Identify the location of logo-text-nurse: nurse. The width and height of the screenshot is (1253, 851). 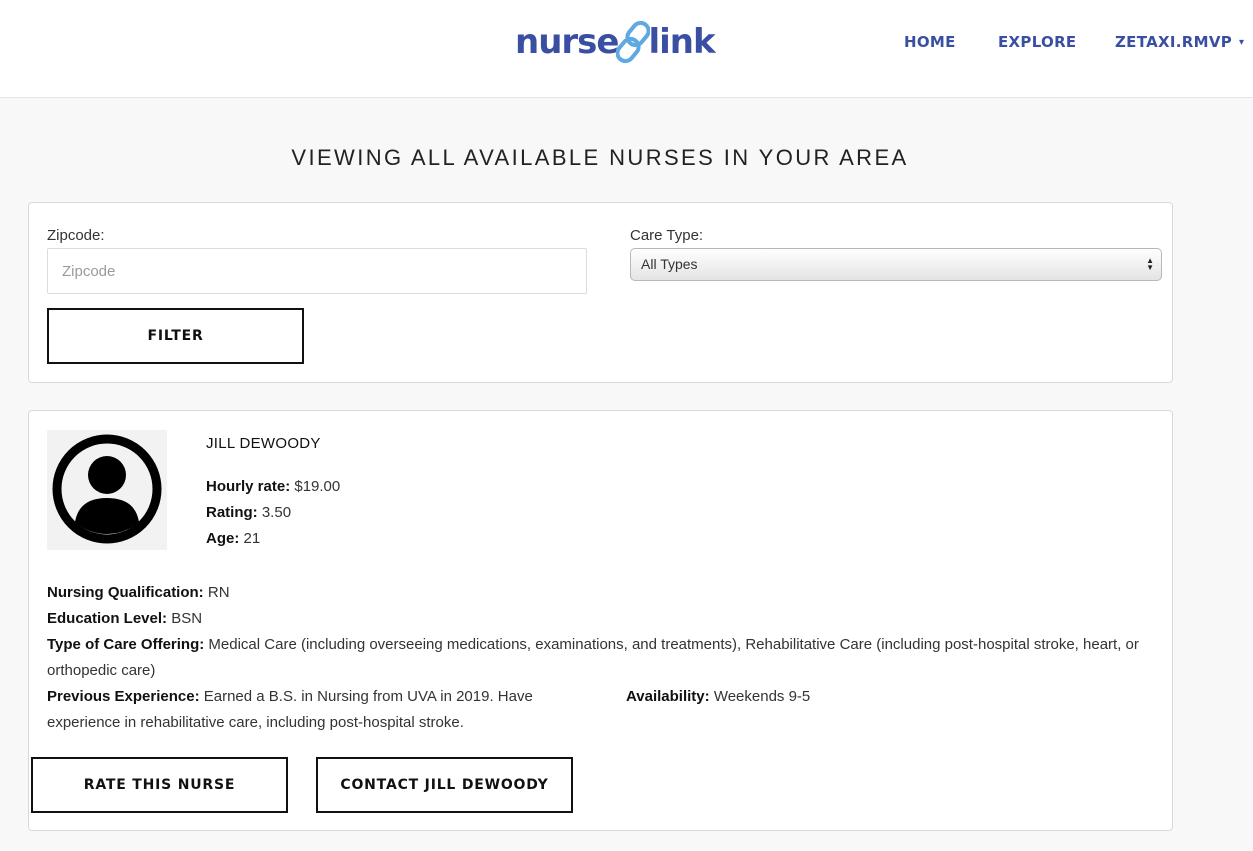
(567, 42).